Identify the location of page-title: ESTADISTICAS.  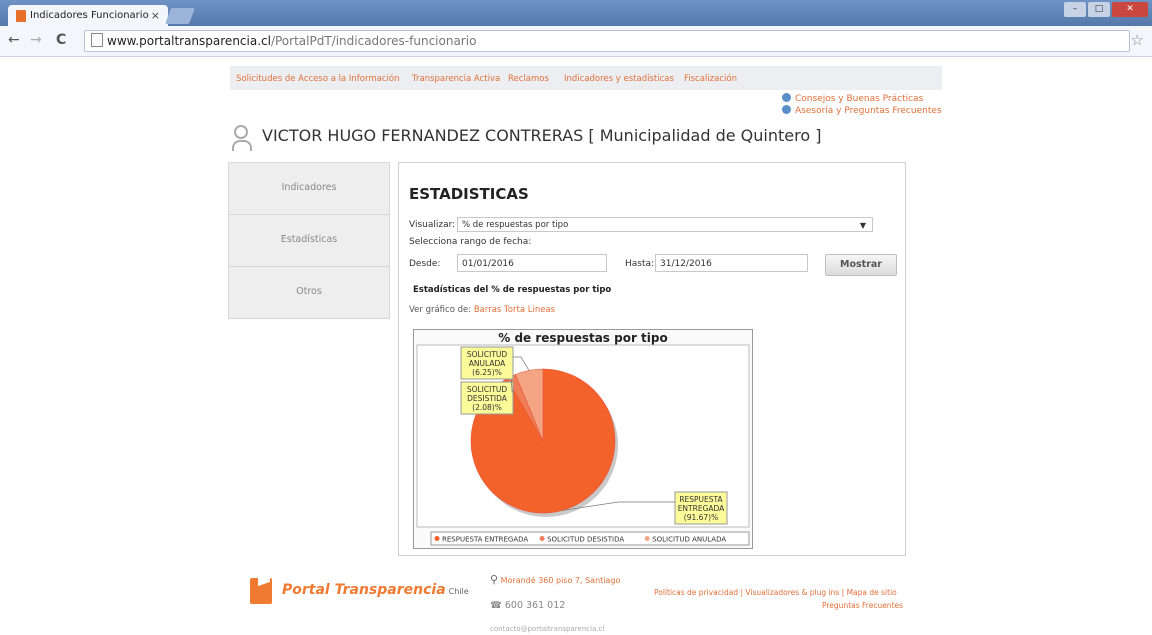
(469, 194).